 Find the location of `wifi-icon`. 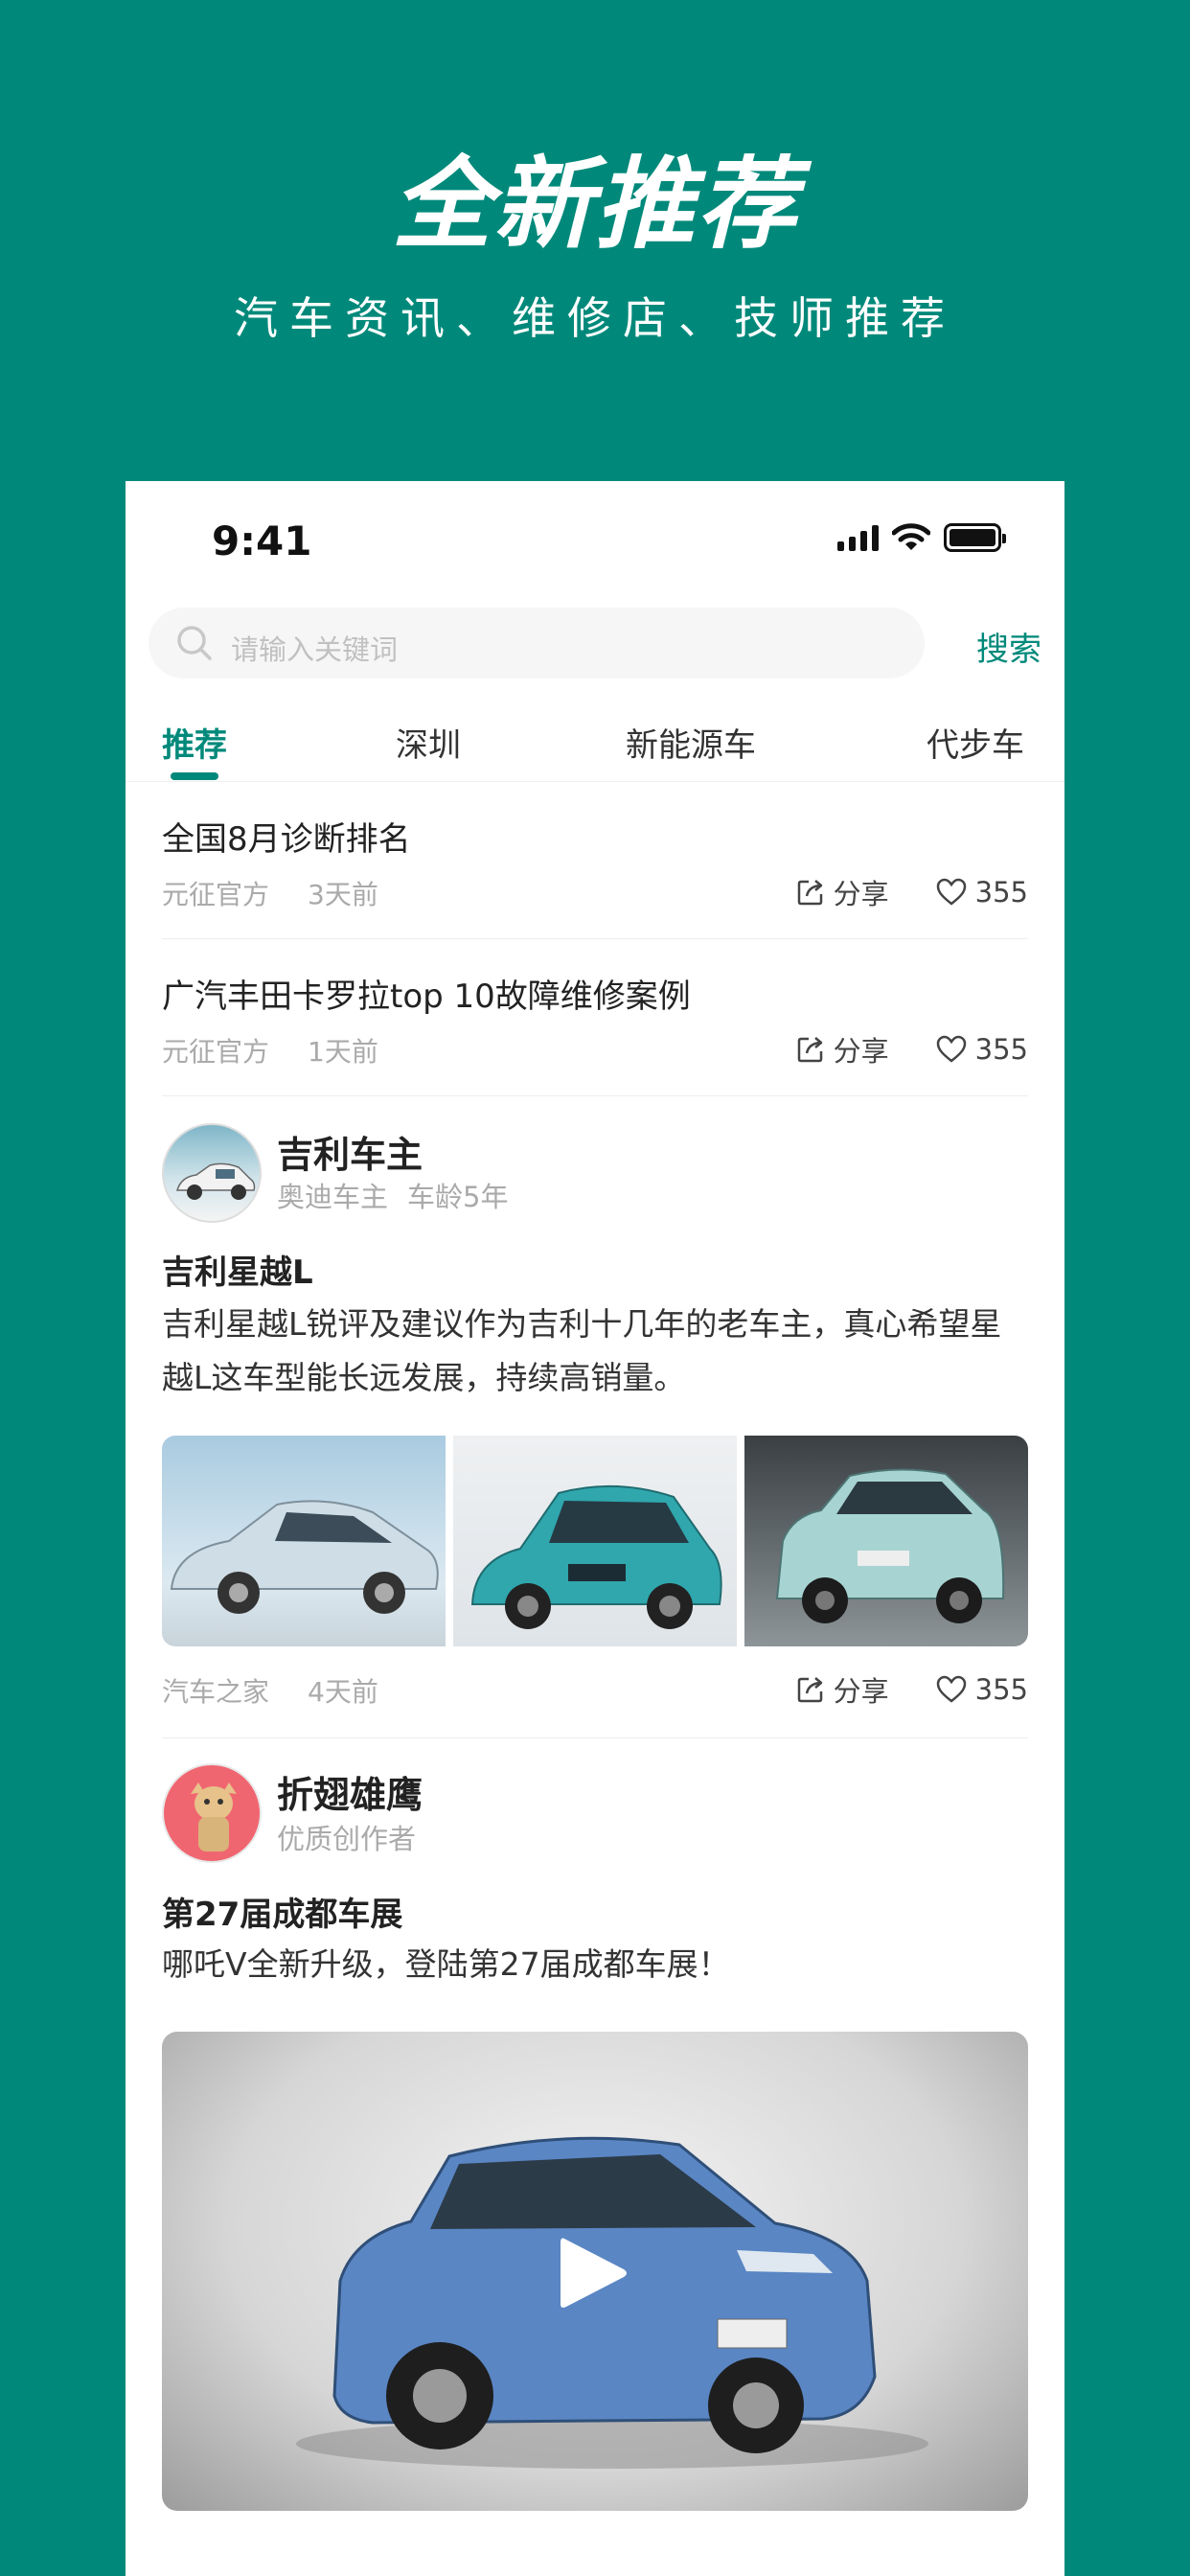

wifi-icon is located at coordinates (911, 536).